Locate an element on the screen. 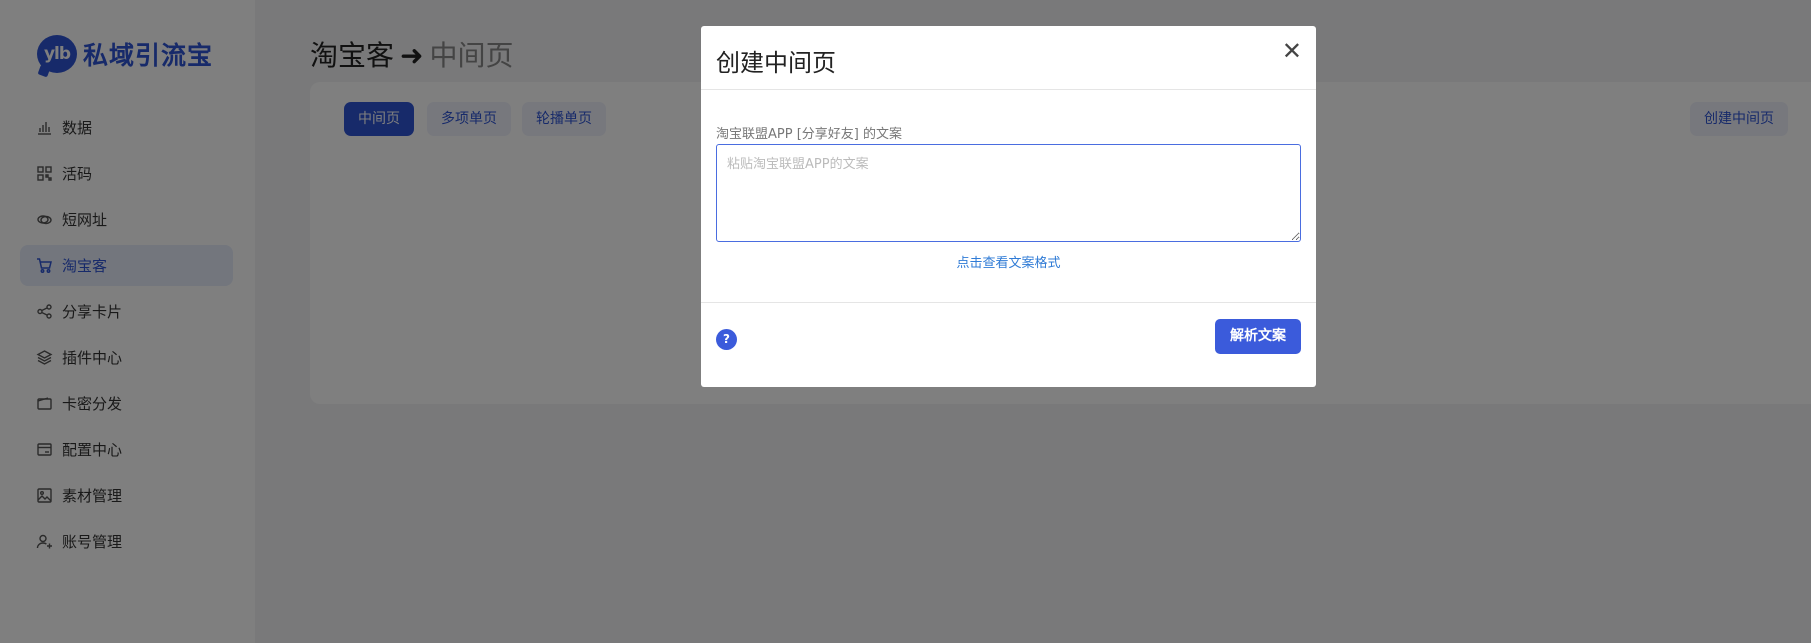  modal-title: 创建中间页 is located at coordinates (776, 63).